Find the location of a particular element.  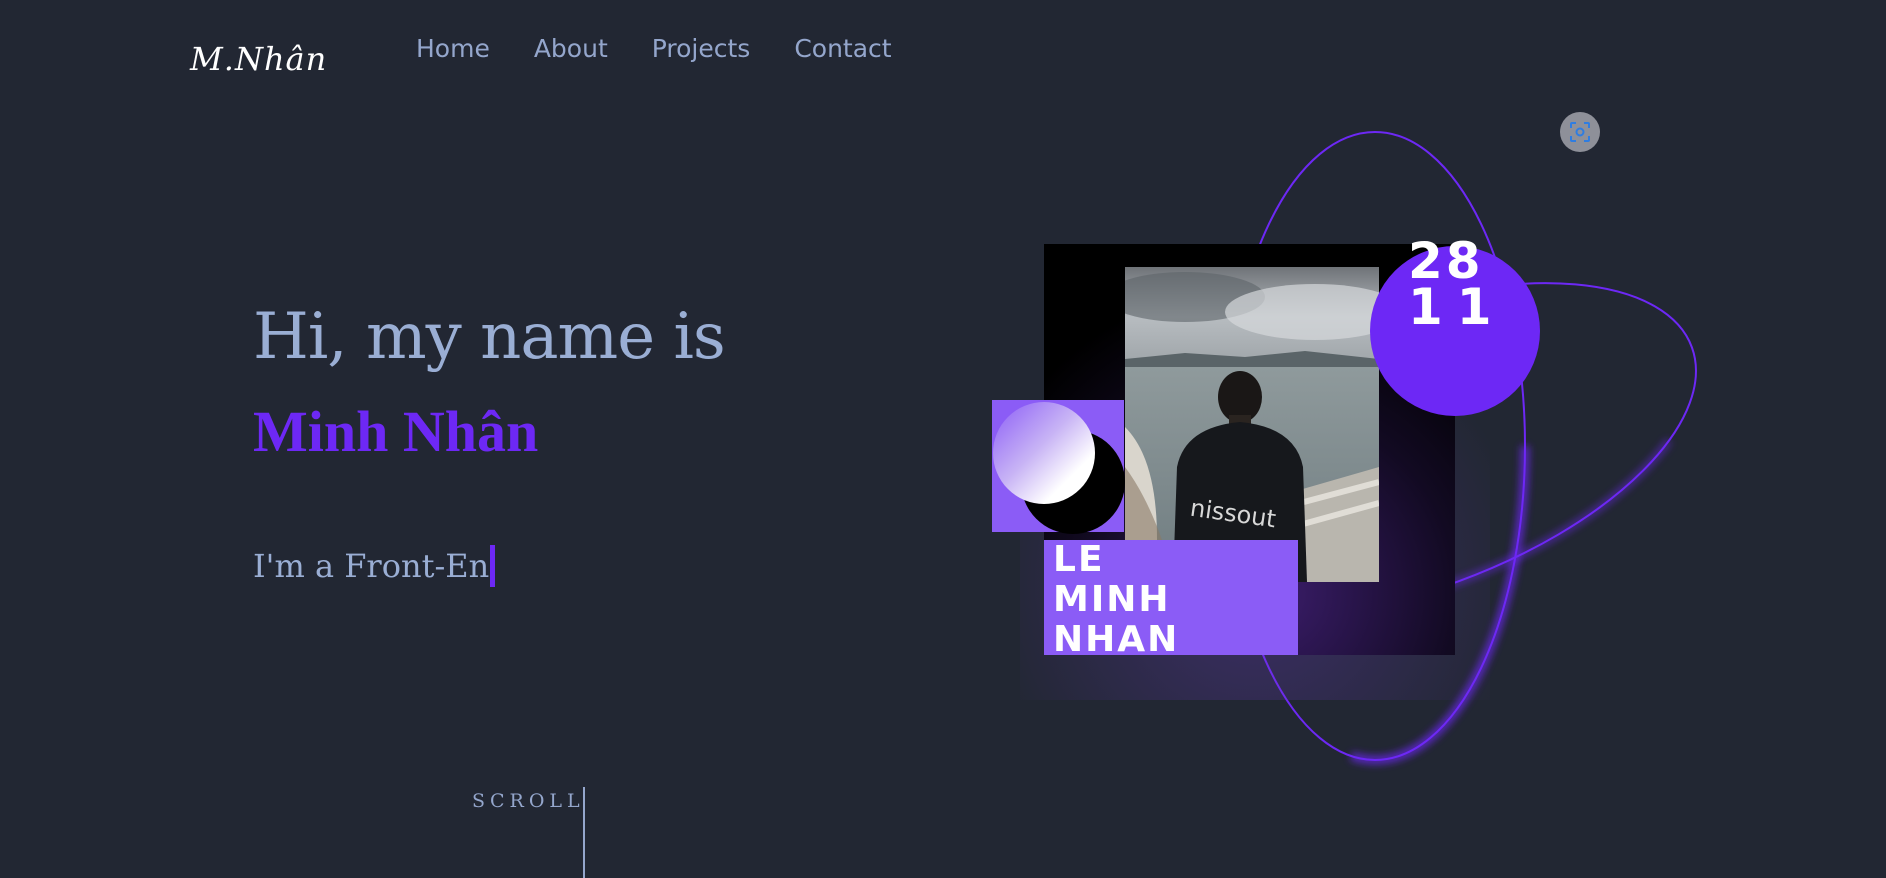

nav-projects: Projects is located at coordinates (701, 48).